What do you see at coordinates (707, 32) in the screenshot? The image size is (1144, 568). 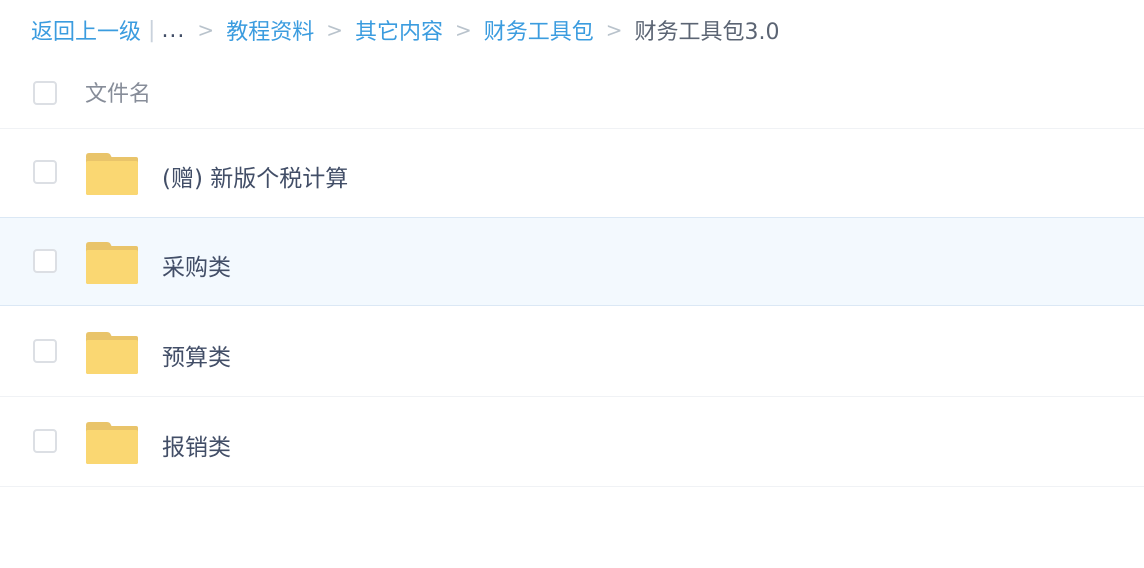 I see `breadcrumb-current: 财务工具包3.0` at bounding box center [707, 32].